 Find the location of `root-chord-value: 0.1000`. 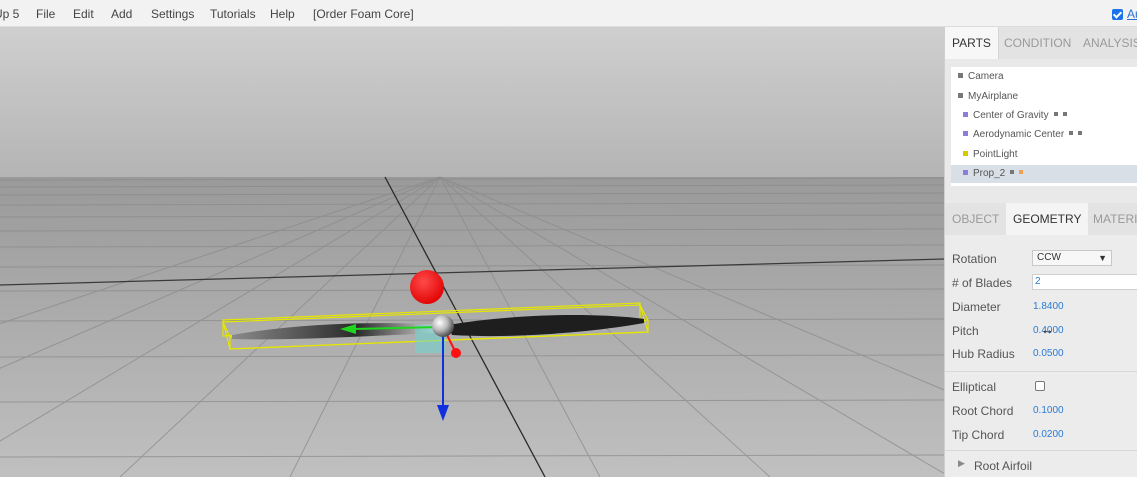

root-chord-value: 0.1000 is located at coordinates (1048, 410).